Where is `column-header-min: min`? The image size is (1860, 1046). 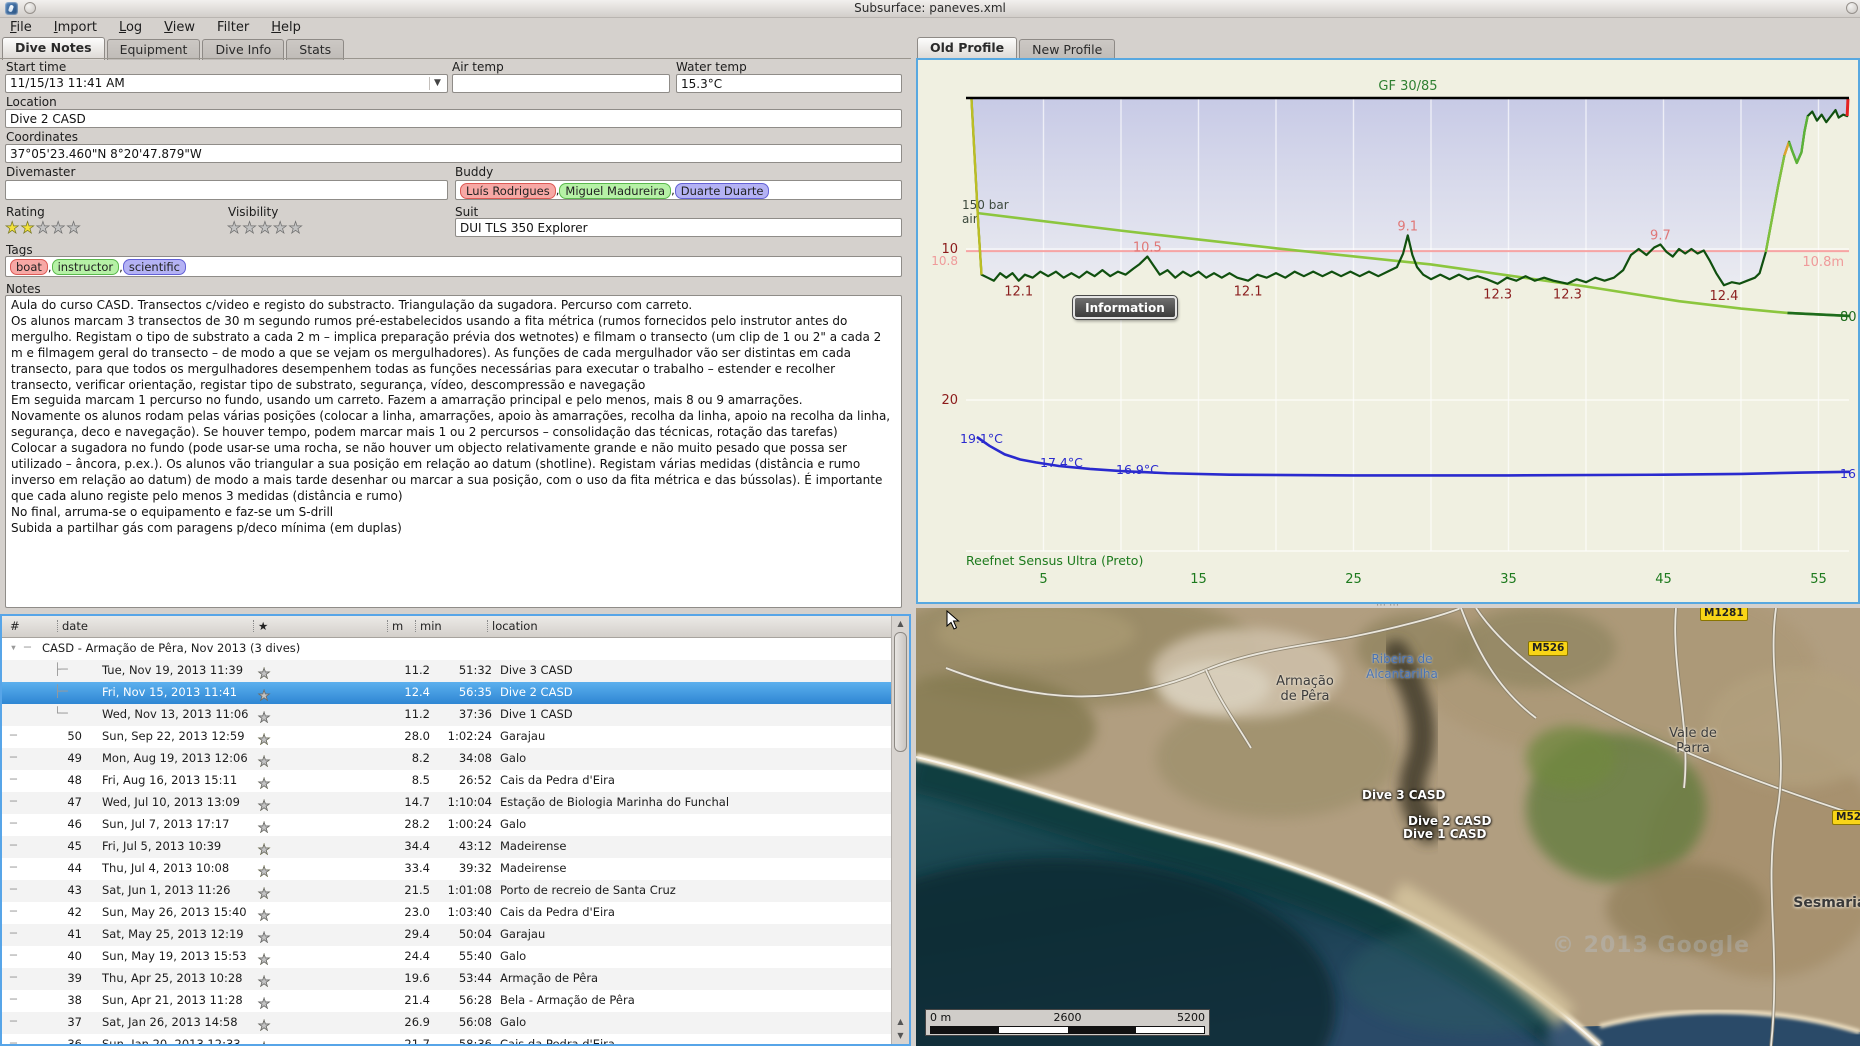
column-header-min: min is located at coordinates (431, 626).